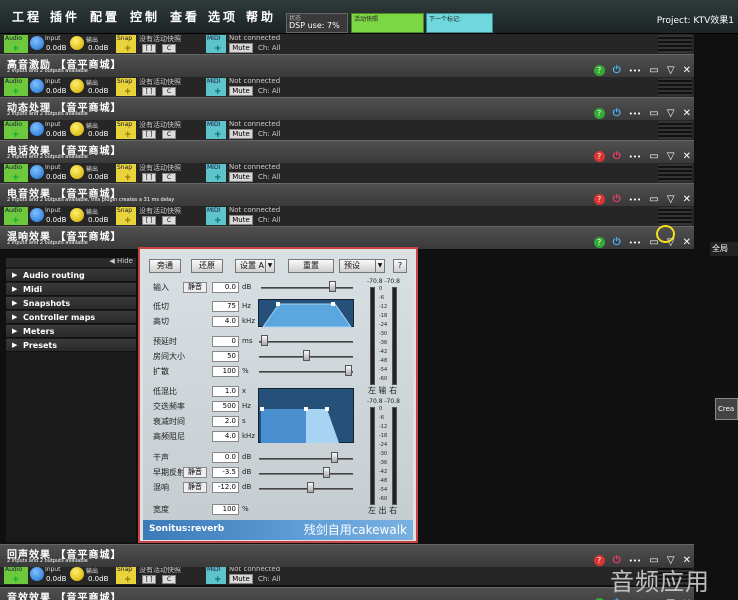 The image size is (738, 600). Describe the element at coordinates (71, 262) in the screenshot. I see `sidebar-hide-bar: ◀ Hide` at that location.